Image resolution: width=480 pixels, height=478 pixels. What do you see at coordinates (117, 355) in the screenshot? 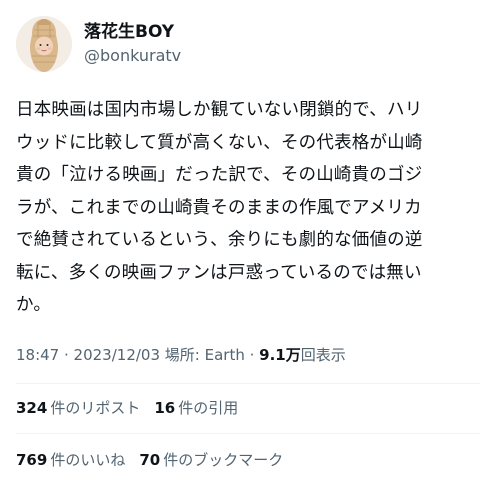
I see `tweet-date: 2023/12/03` at bounding box center [117, 355].